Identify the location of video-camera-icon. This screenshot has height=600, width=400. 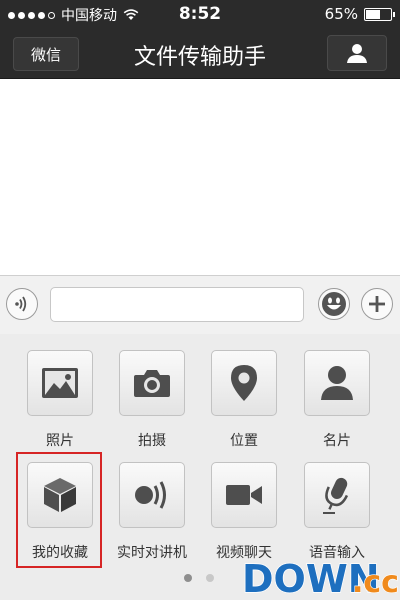
(244, 495).